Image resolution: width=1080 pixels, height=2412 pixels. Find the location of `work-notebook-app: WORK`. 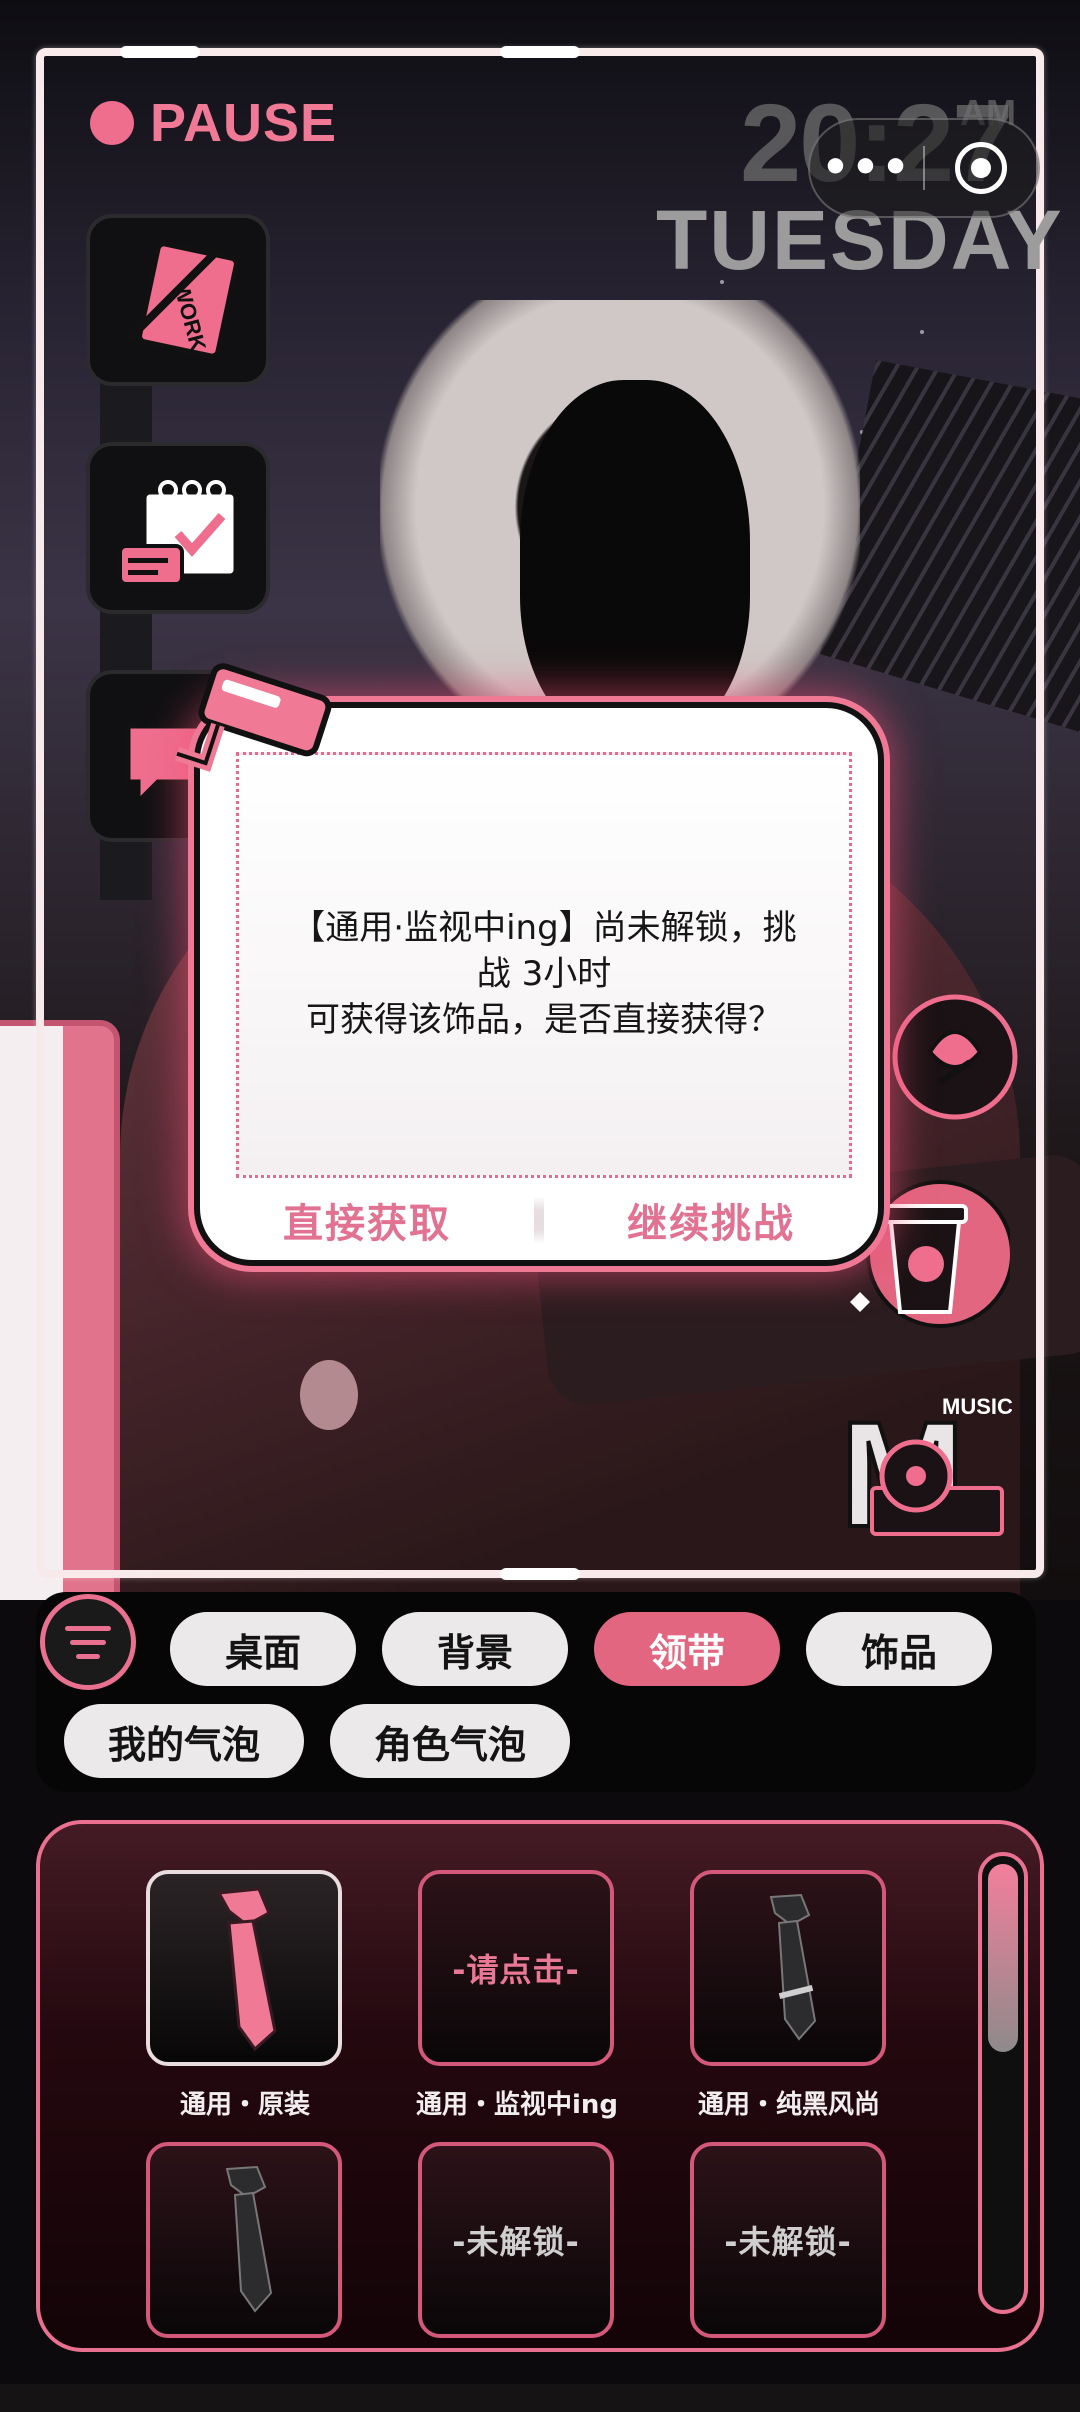

work-notebook-app: WORK is located at coordinates (178, 300).